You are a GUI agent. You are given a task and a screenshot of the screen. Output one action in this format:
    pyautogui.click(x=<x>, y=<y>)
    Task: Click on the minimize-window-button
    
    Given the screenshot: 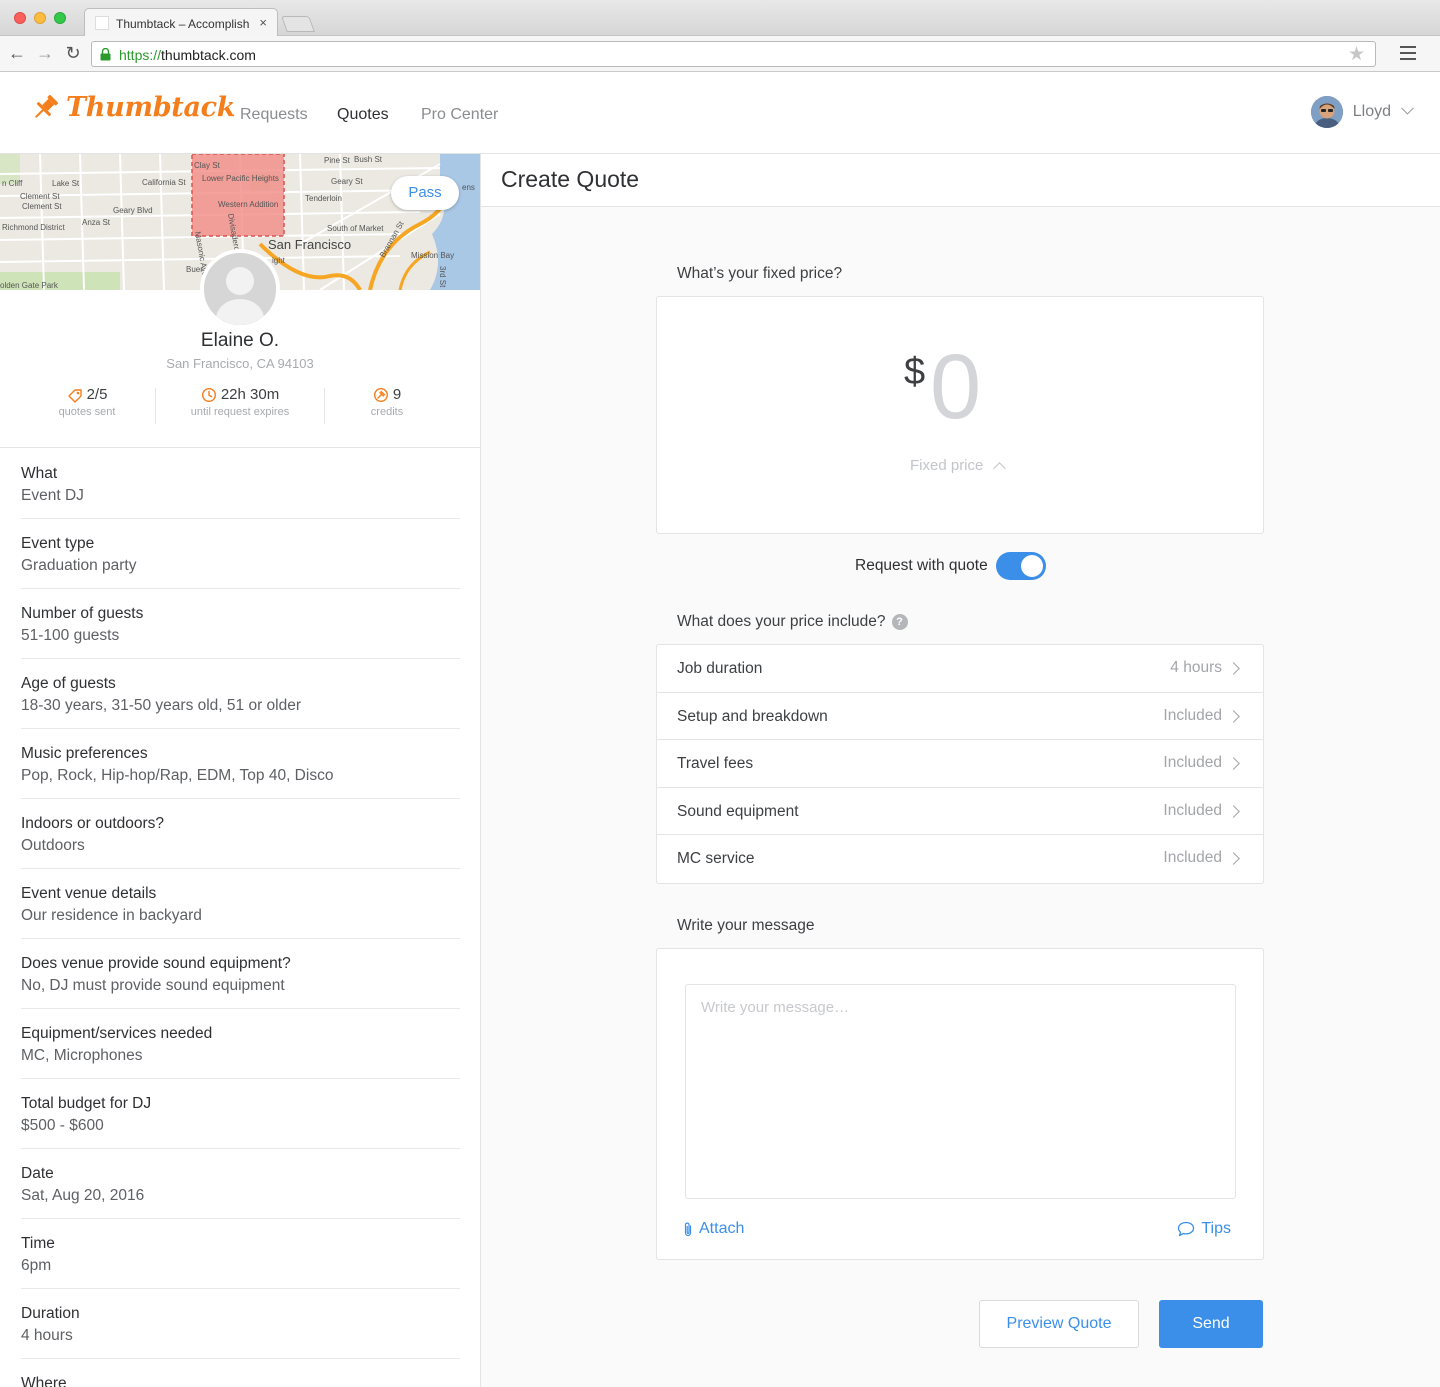 What is the action you would take?
    pyautogui.click(x=40, y=18)
    